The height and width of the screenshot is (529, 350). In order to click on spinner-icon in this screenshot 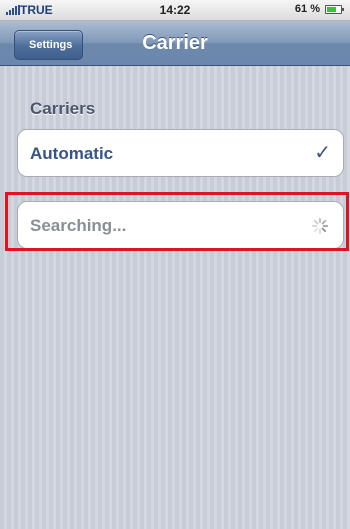, I will do `click(320, 226)`.